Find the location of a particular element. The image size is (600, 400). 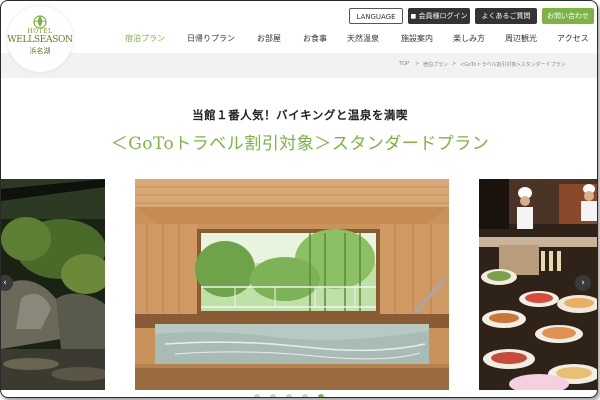

chevron-right-icon: › is located at coordinates (583, 283).